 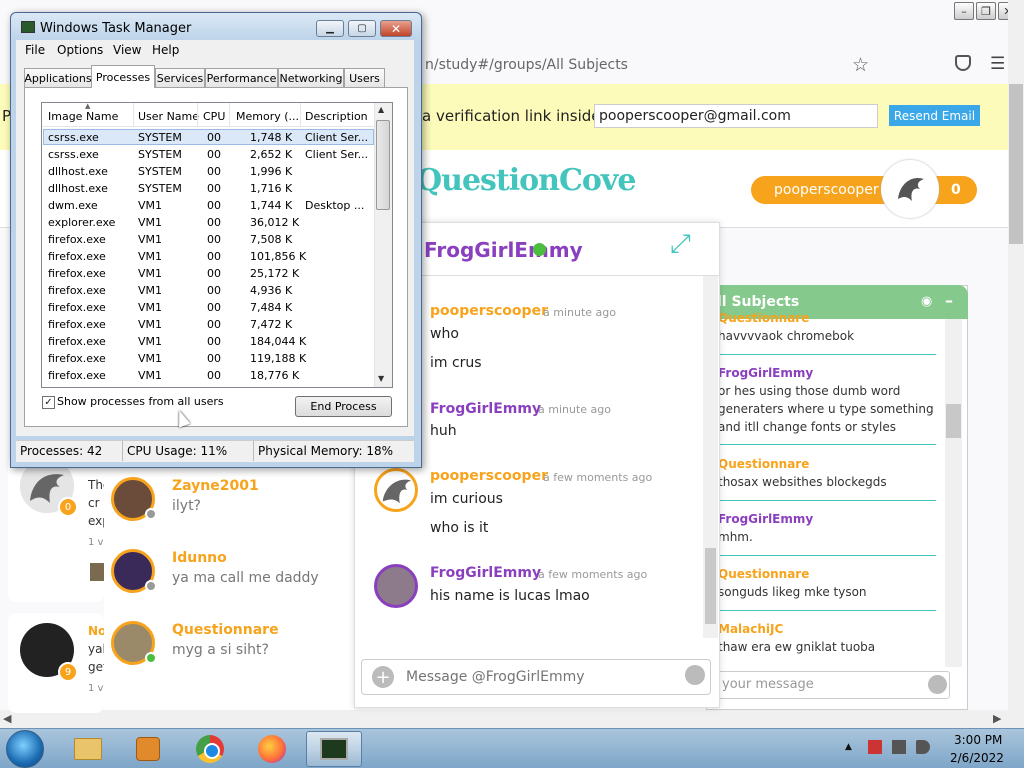 What do you see at coordinates (997, 718) in the screenshot?
I see `scroll-right-icon: ▶` at bounding box center [997, 718].